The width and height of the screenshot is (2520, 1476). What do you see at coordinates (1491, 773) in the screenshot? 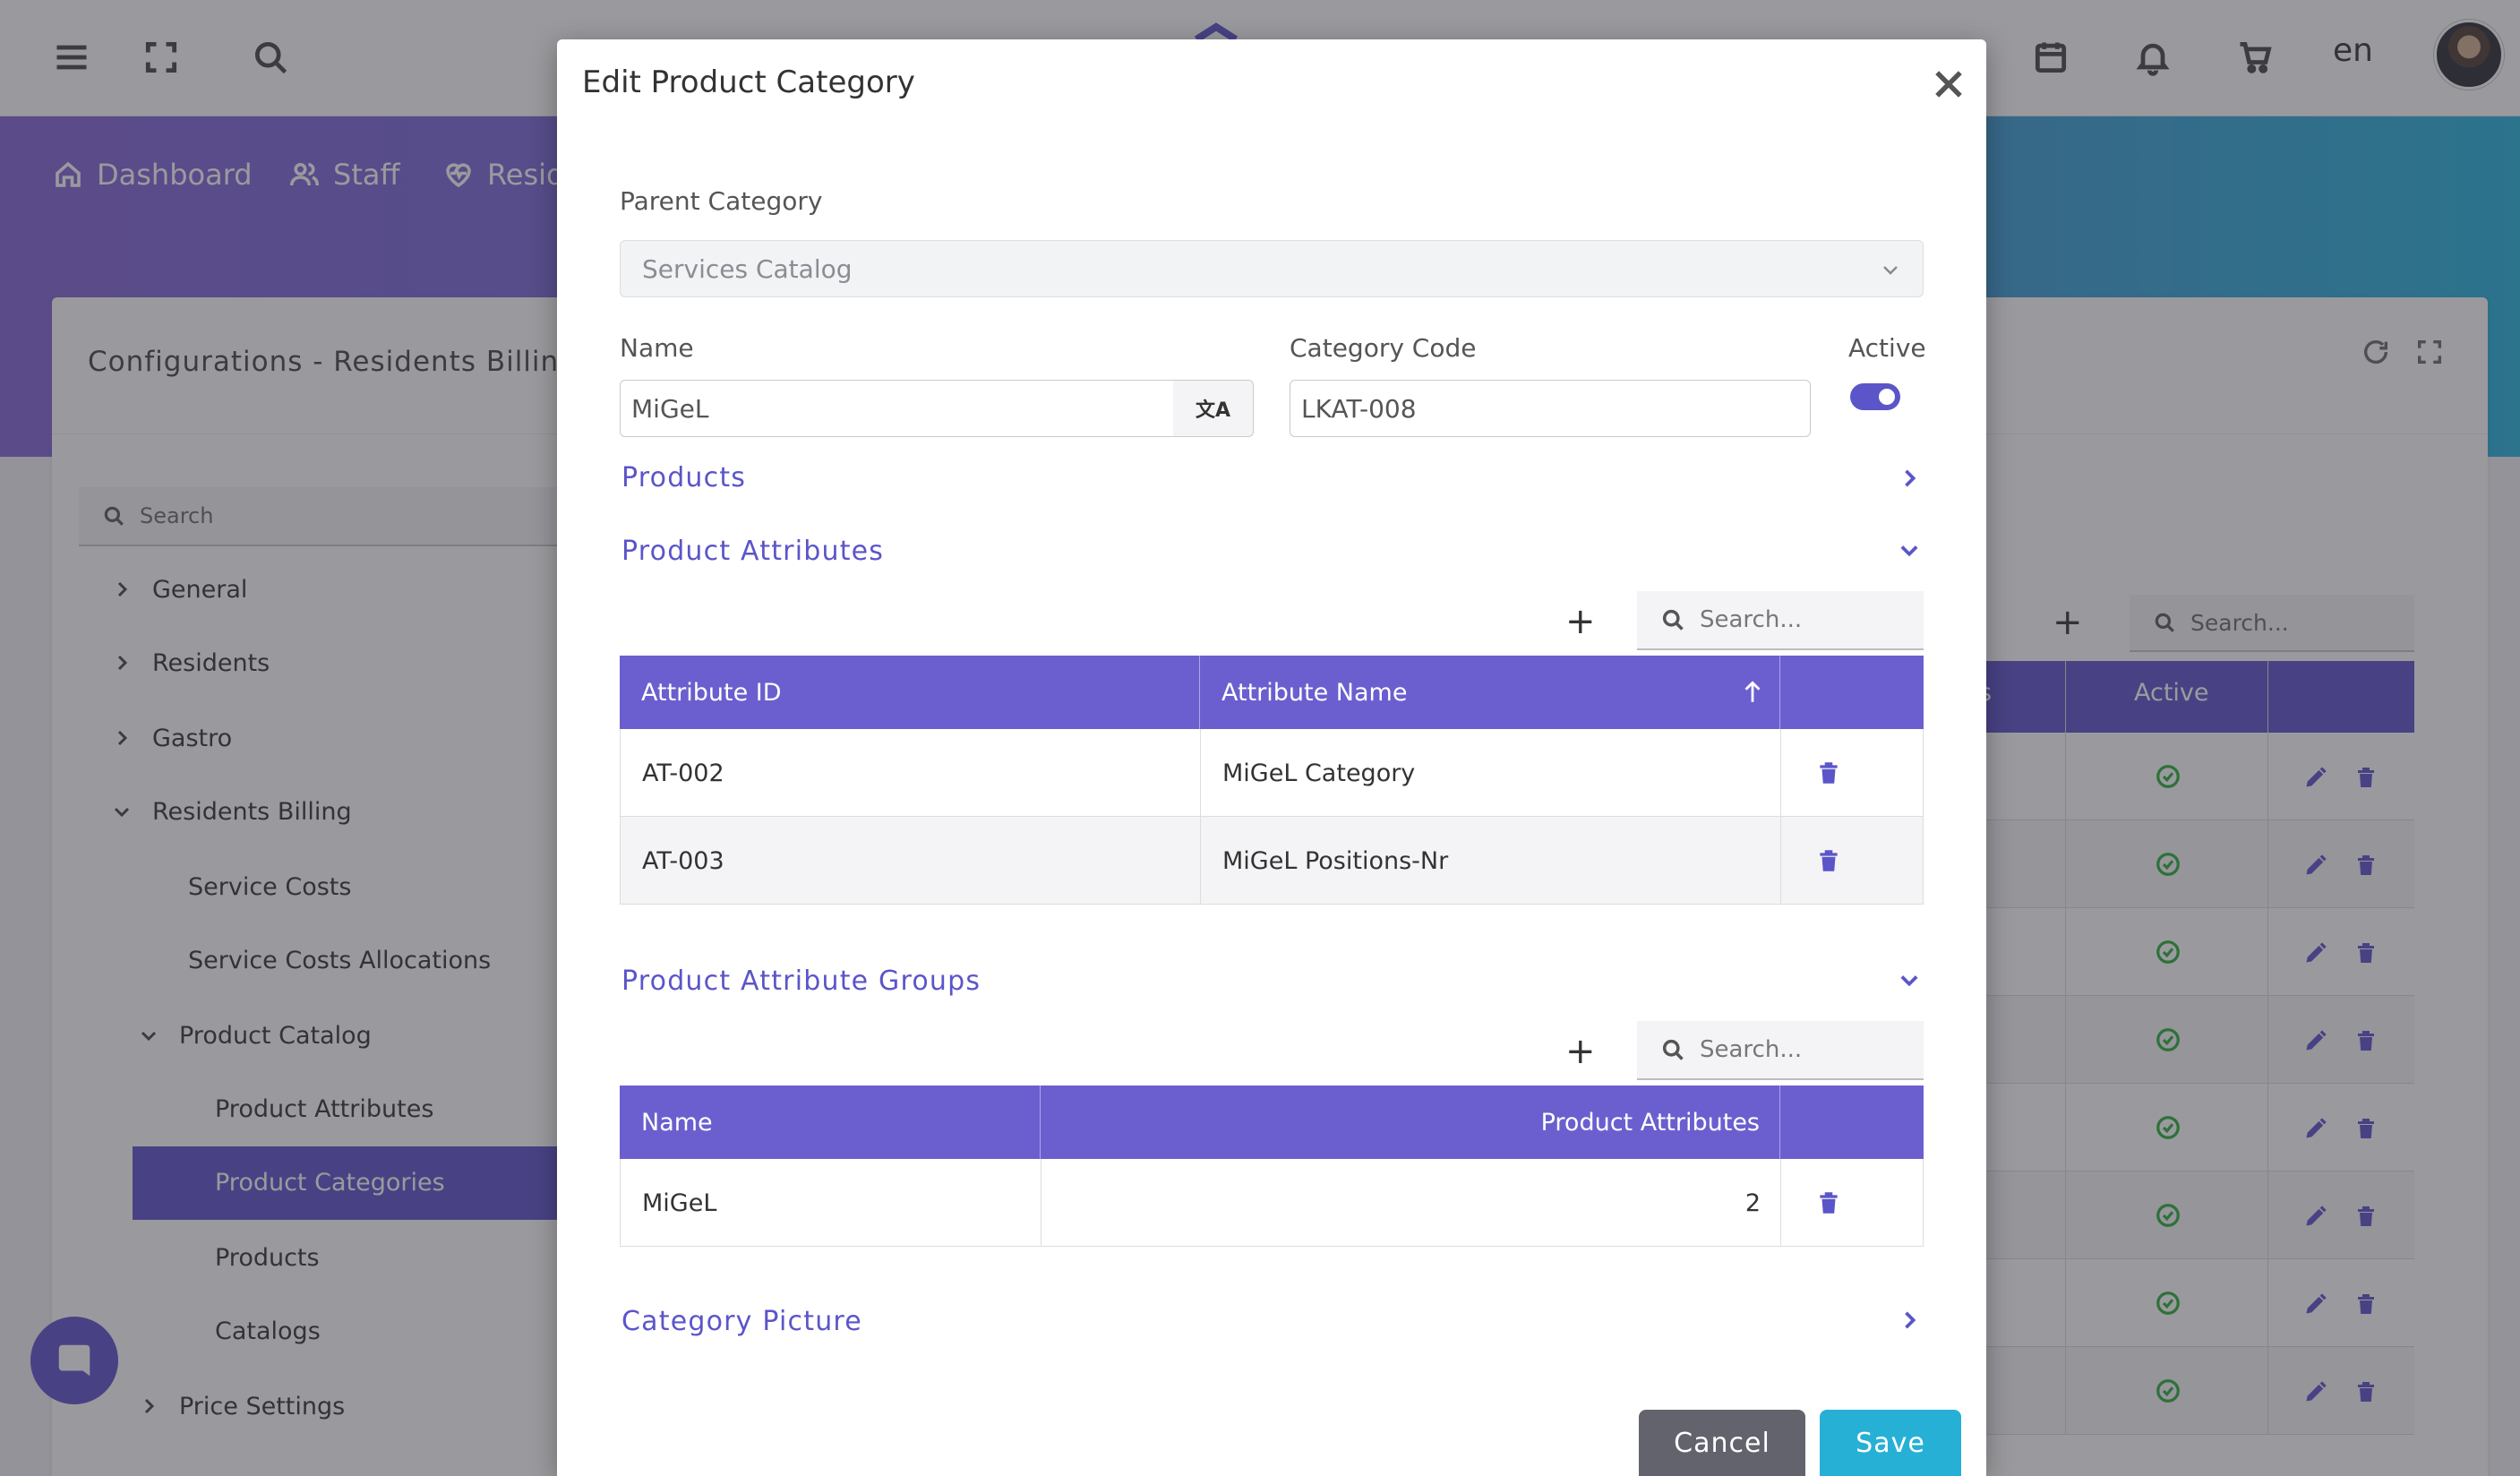
I see `attribute-name-cell: MiGeL Category` at bounding box center [1491, 773].